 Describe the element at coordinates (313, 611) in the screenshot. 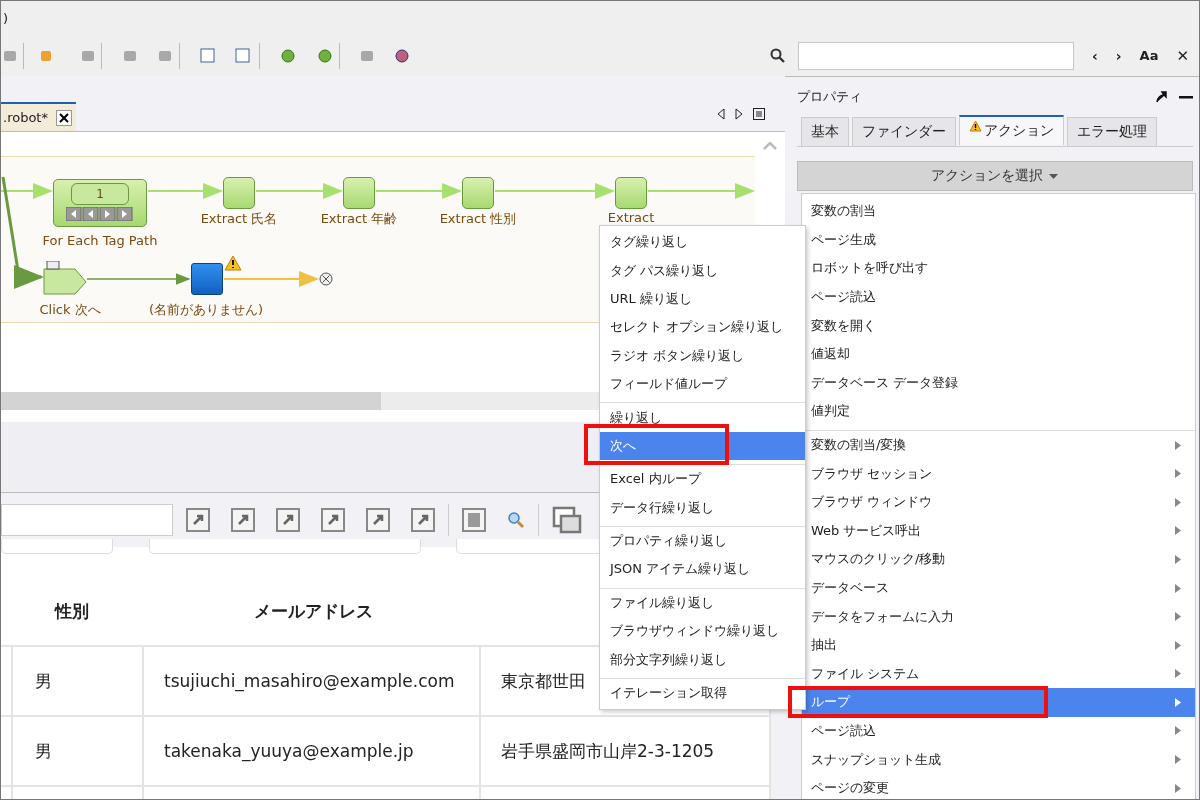

I see `column-header: メールアドレス` at that location.